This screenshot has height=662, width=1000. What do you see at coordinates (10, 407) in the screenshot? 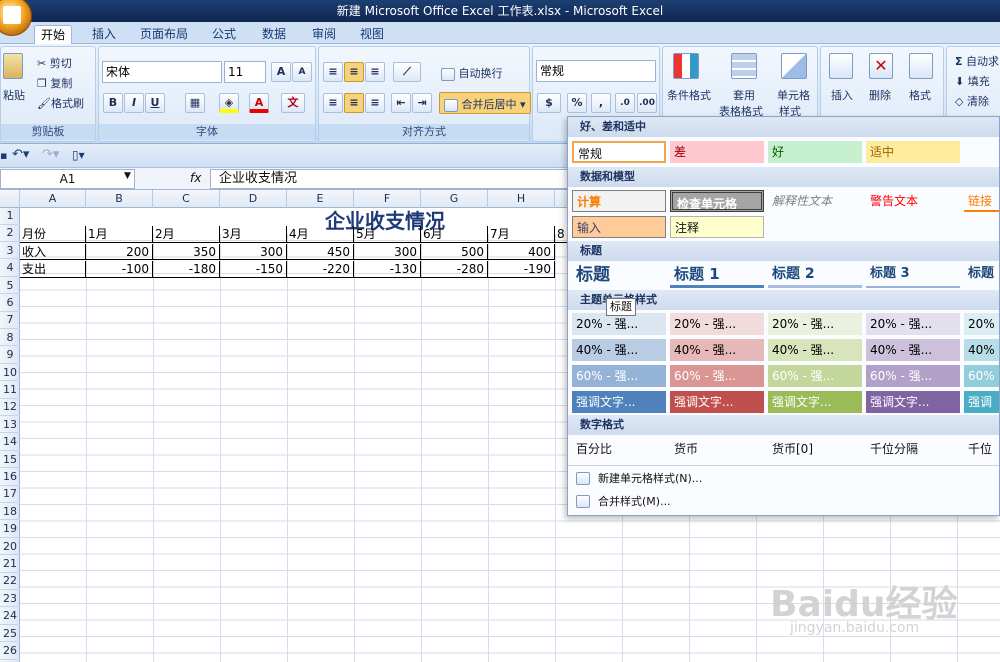
I see `row-header: 12` at bounding box center [10, 407].